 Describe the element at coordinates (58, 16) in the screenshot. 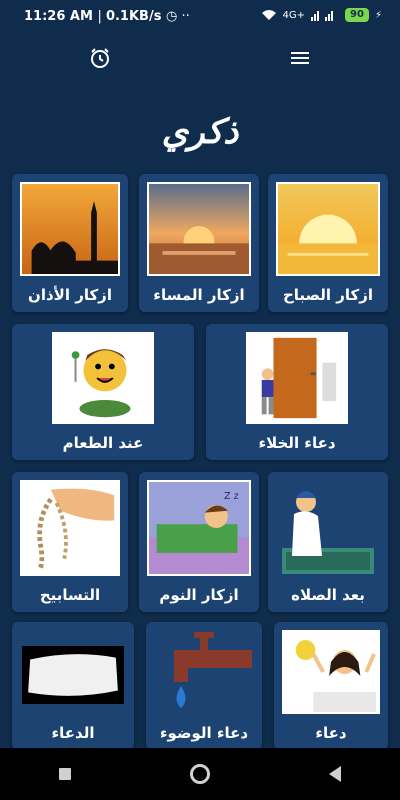

I see `clock-text: 11:26 AM` at that location.